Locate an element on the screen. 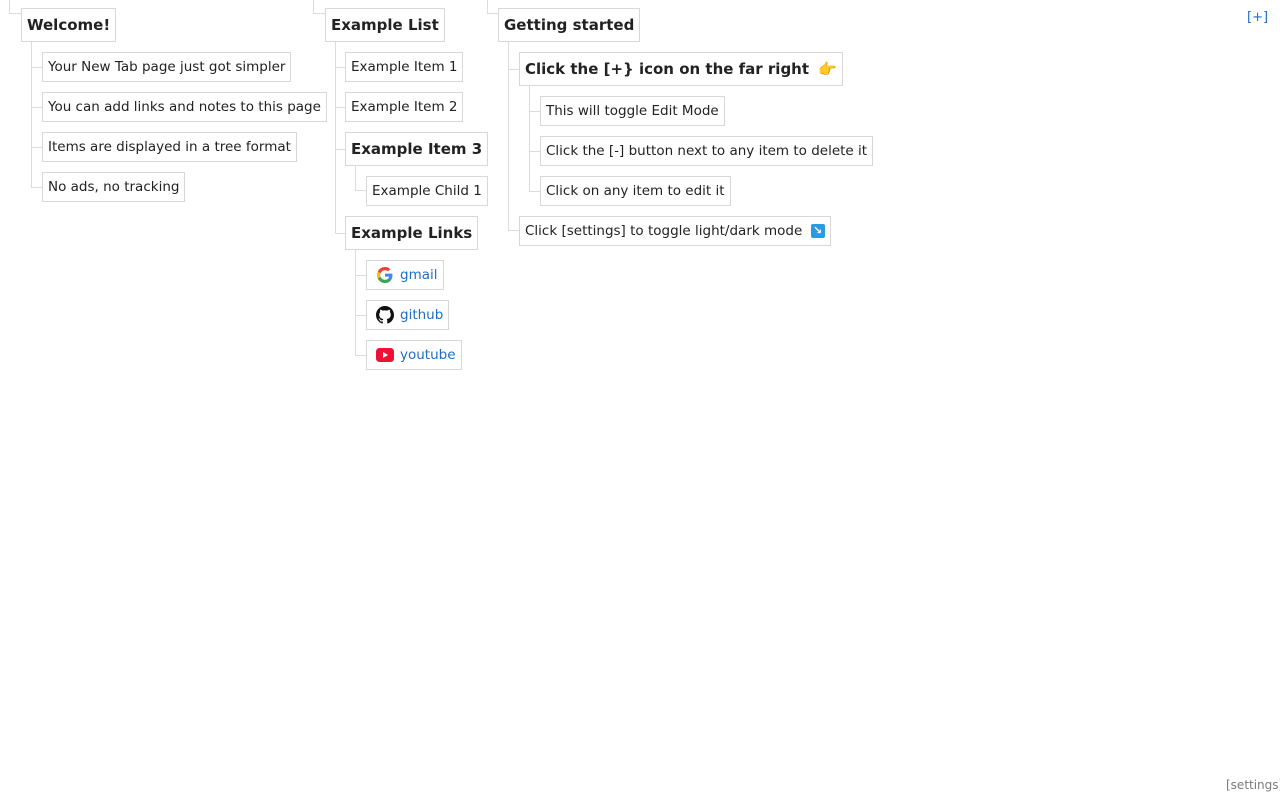 The width and height of the screenshot is (1280, 800). list-item: You can add links and notes to this page is located at coordinates (184, 107).